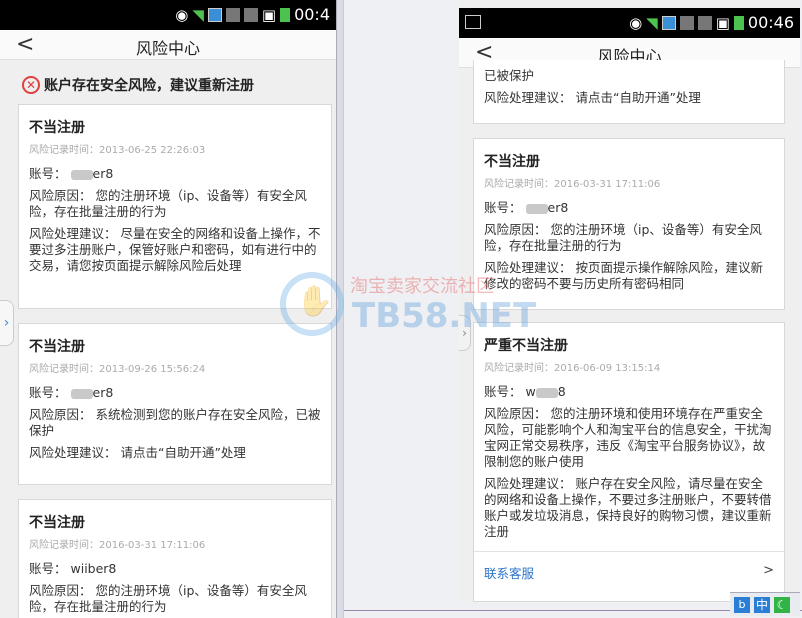 The width and height of the screenshot is (802, 618). Describe the element at coordinates (312, 14) in the screenshot. I see `clock: 00:4` at that location.